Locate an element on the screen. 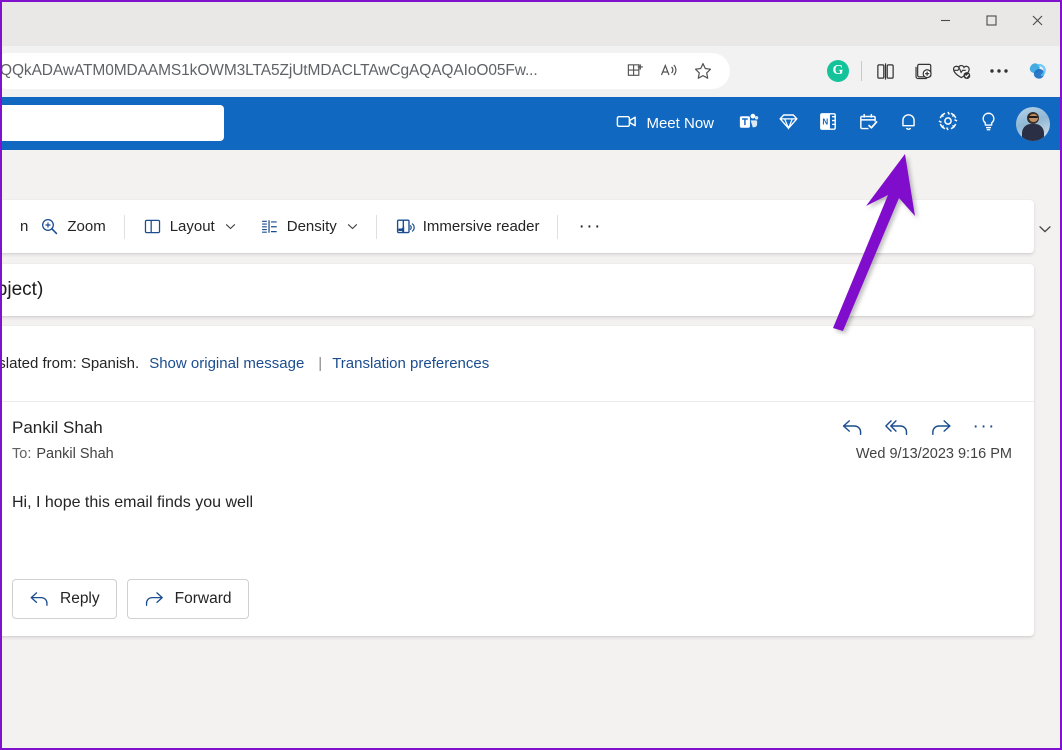  grammarly-glyph: G is located at coordinates (838, 71).